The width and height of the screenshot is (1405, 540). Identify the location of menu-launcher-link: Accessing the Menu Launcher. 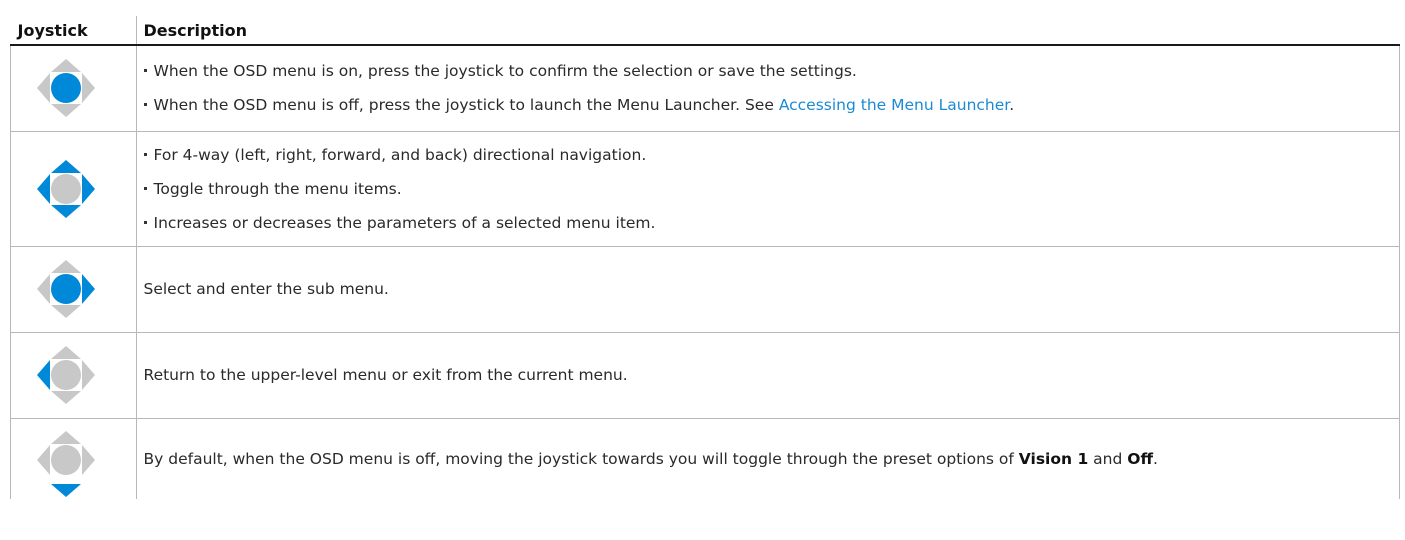
(894, 105).